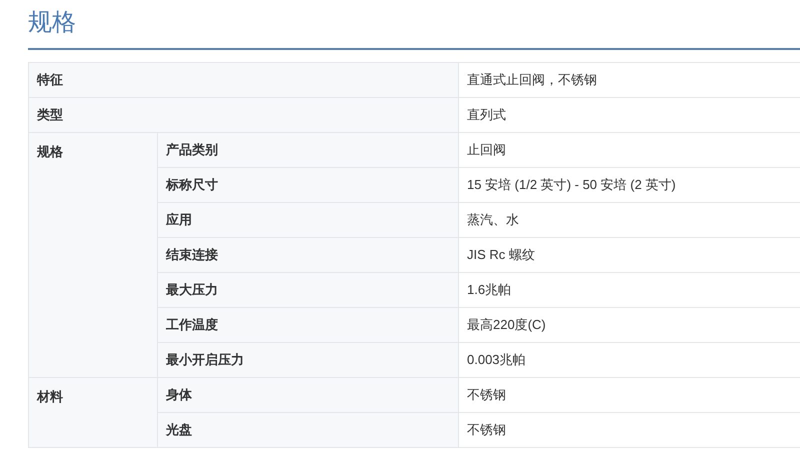  Describe the element at coordinates (629, 80) in the screenshot. I see `value-cell: 直通式止回阀，不锈钢` at that location.